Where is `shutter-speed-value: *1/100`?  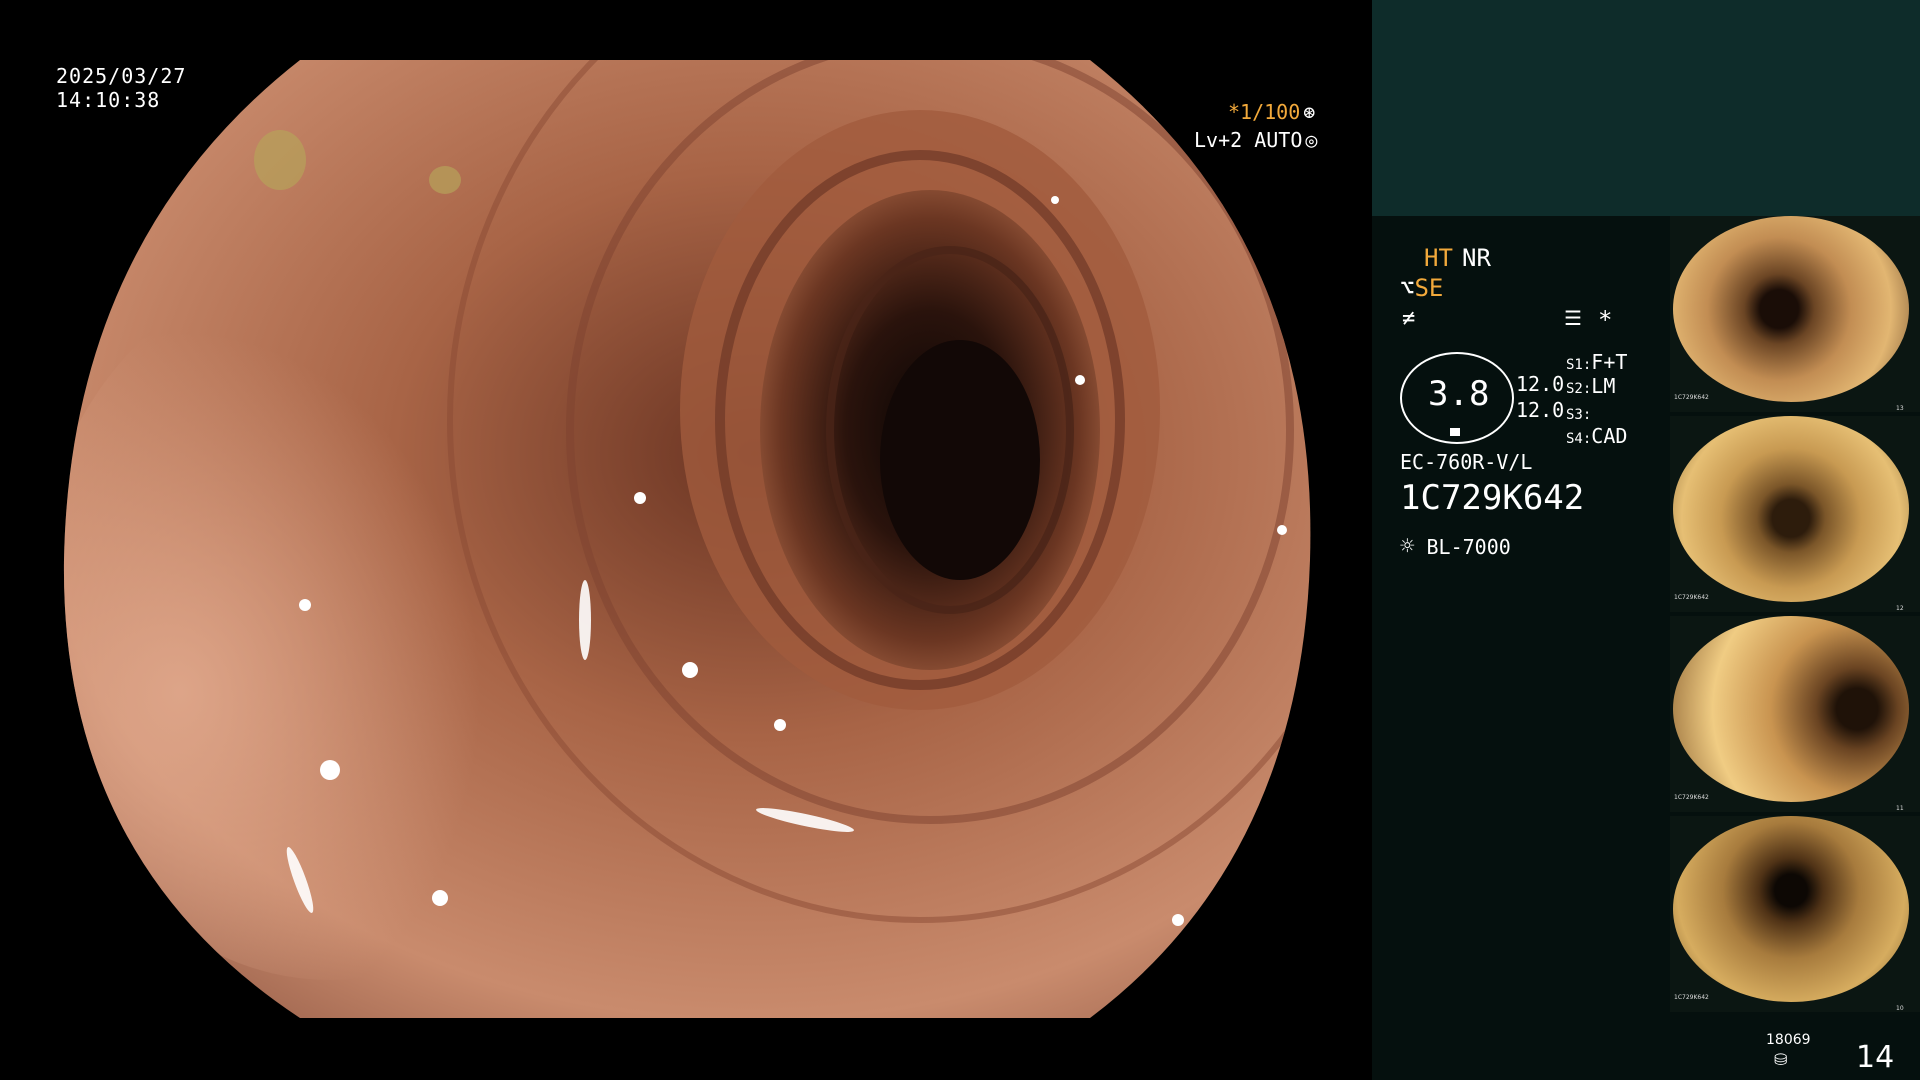
shutter-speed-value: *1/100 is located at coordinates (1264, 112).